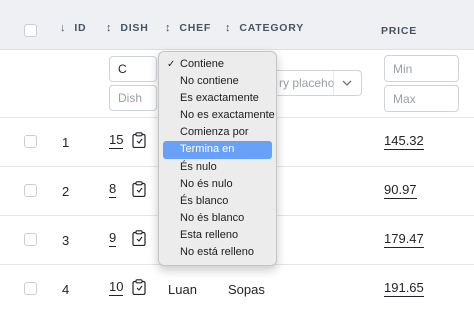  I want to click on price-value: 145.32, so click(404, 141).